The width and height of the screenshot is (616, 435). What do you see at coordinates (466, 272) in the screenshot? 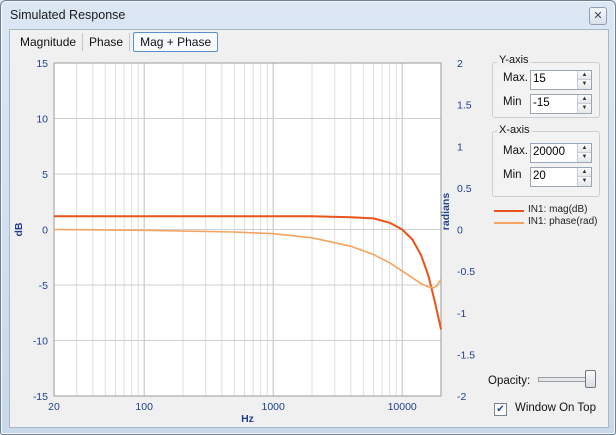
I see `y-right-tick-label: -0.5` at bounding box center [466, 272].